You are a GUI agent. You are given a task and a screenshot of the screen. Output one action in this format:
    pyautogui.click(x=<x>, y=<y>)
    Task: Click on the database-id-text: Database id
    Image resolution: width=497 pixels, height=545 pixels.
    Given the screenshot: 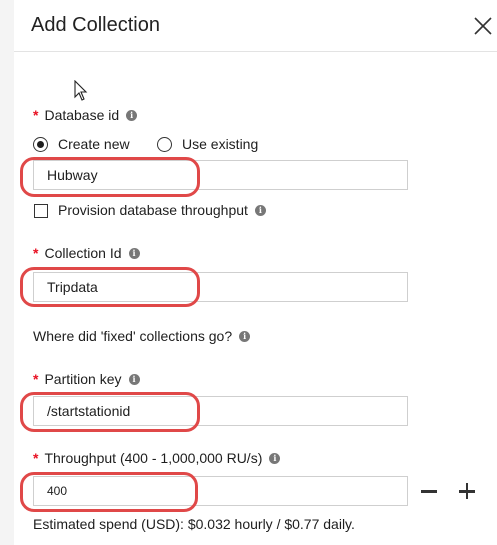 What is the action you would take?
    pyautogui.click(x=82, y=115)
    